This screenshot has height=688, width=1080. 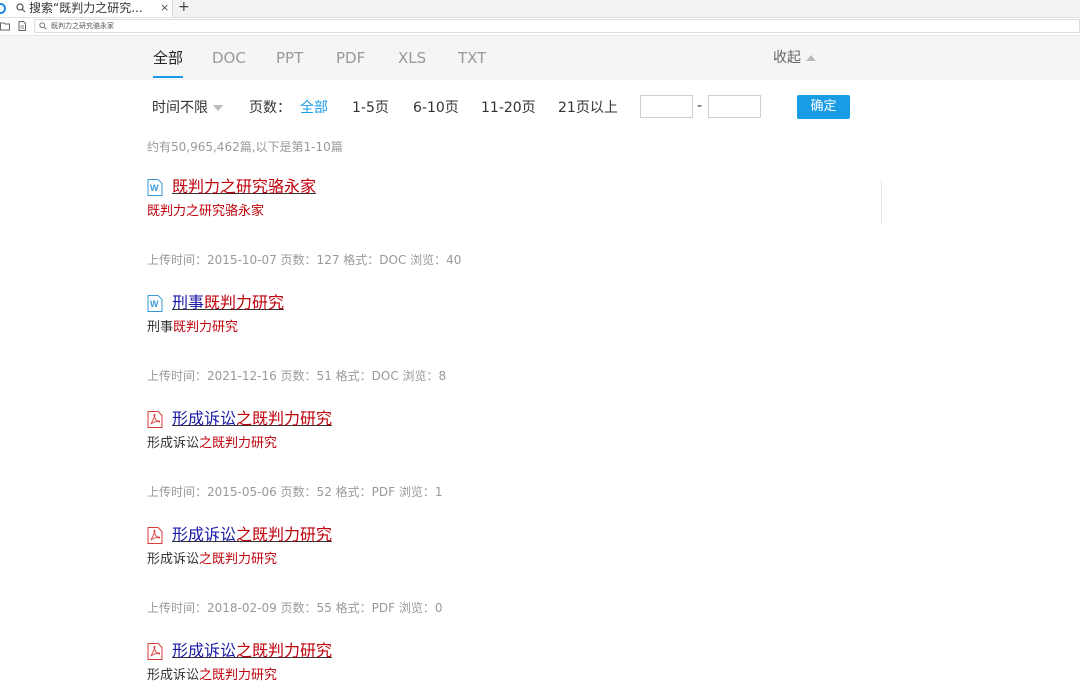 What do you see at coordinates (508, 108) in the screenshot?
I see `page-option-11-20: 11-20页` at bounding box center [508, 108].